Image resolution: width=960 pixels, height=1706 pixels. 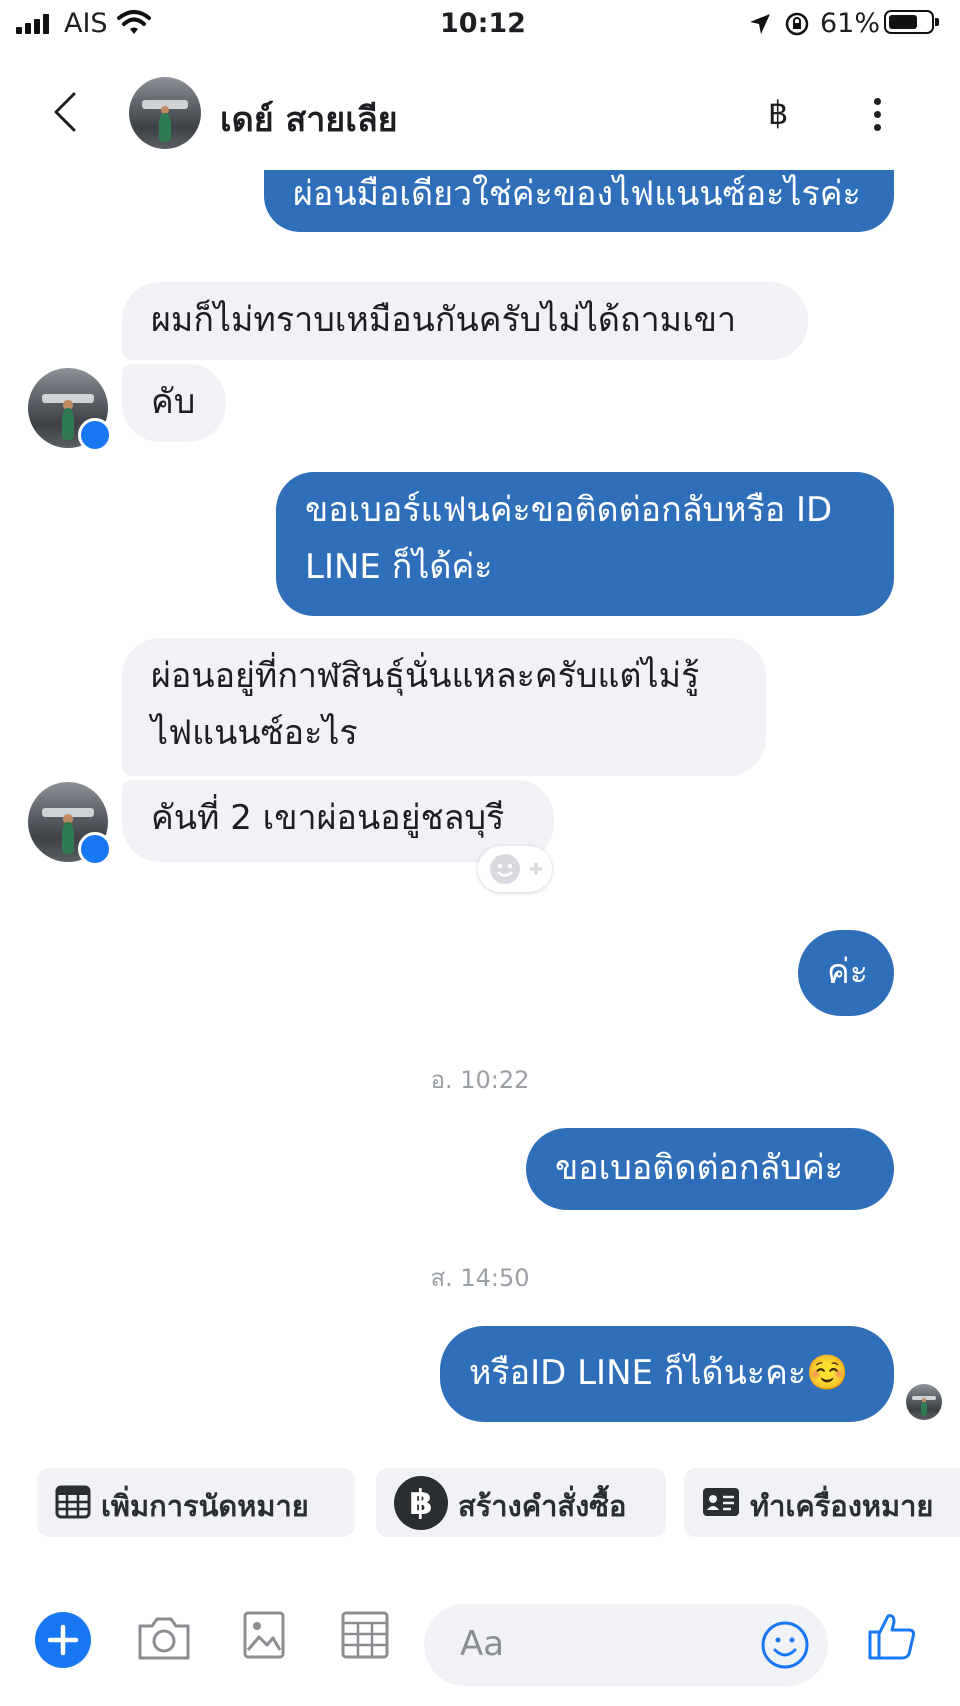 What do you see at coordinates (924, 1402) in the screenshot?
I see `read-receipt-avatar` at bounding box center [924, 1402].